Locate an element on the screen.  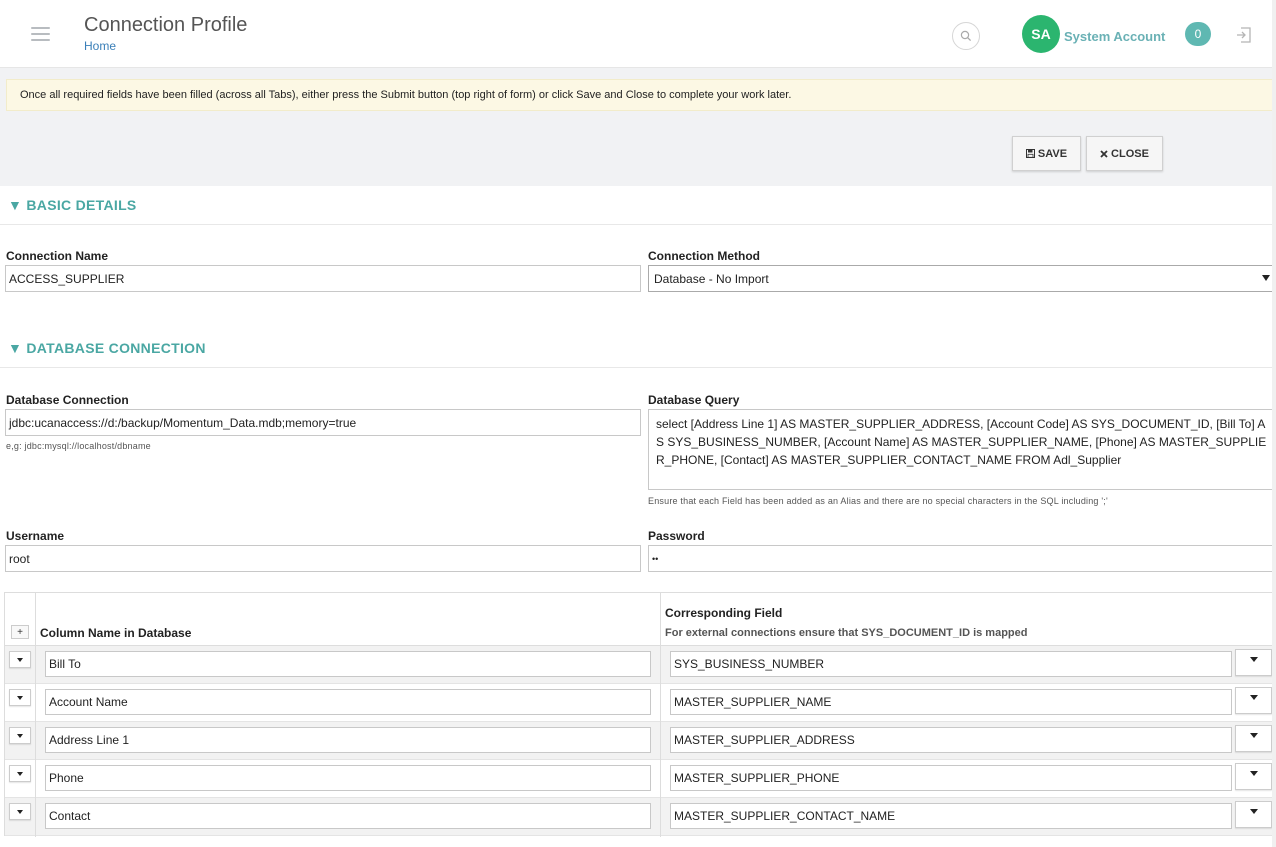
database-connection-help: e,g: jdbc:mysql://localhost/dbname is located at coordinates (78, 446).